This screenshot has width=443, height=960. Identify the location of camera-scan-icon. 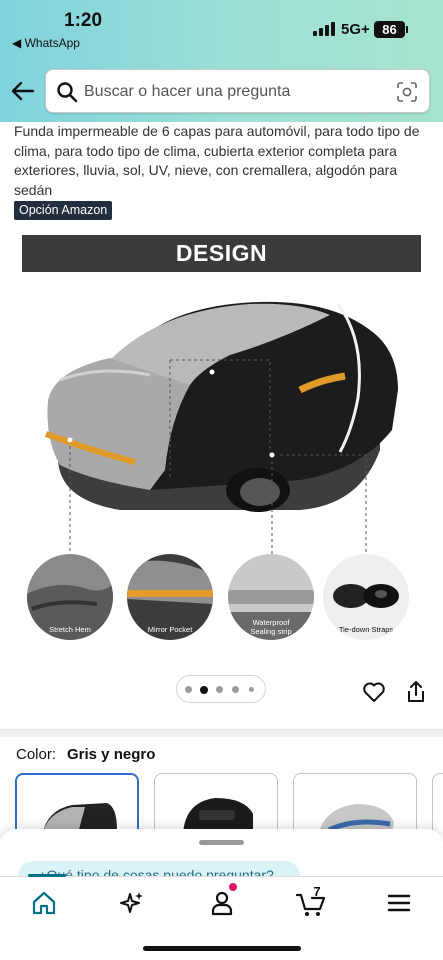
(407, 92).